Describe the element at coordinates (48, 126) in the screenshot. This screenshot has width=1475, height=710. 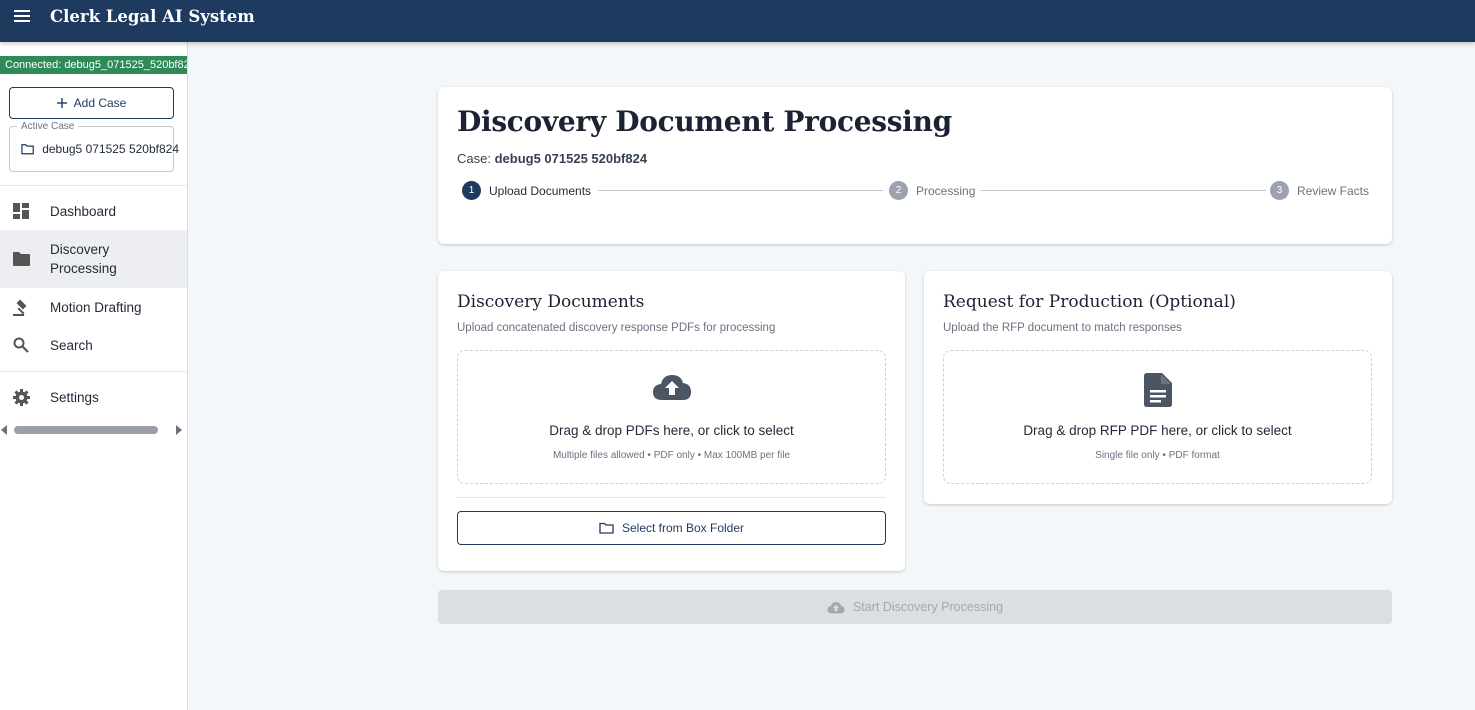
I see `active-case-legend: Active Case` at that location.